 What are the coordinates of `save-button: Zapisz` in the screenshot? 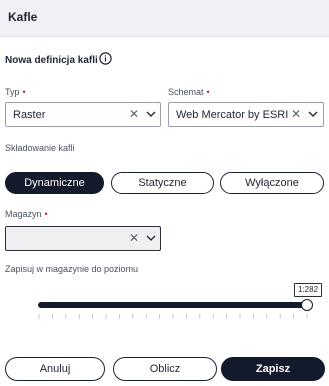 It's located at (273, 369).